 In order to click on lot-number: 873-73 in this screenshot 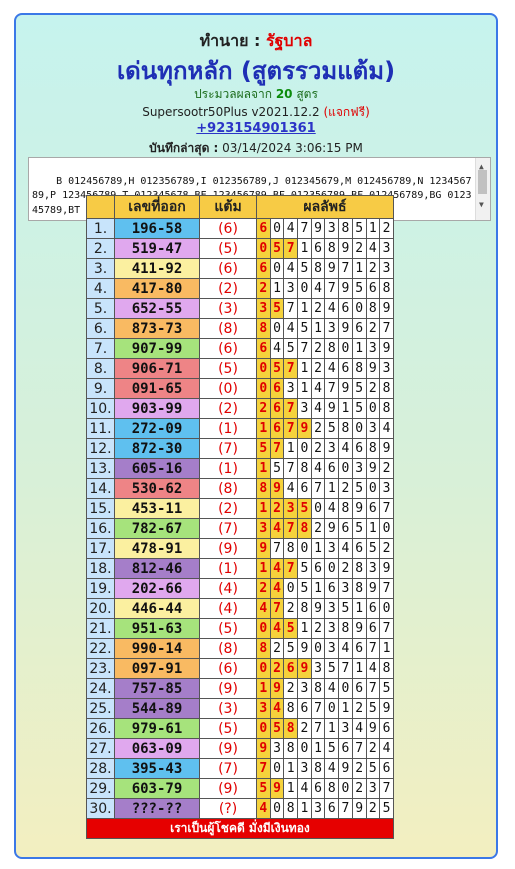, I will do `click(157, 328)`.